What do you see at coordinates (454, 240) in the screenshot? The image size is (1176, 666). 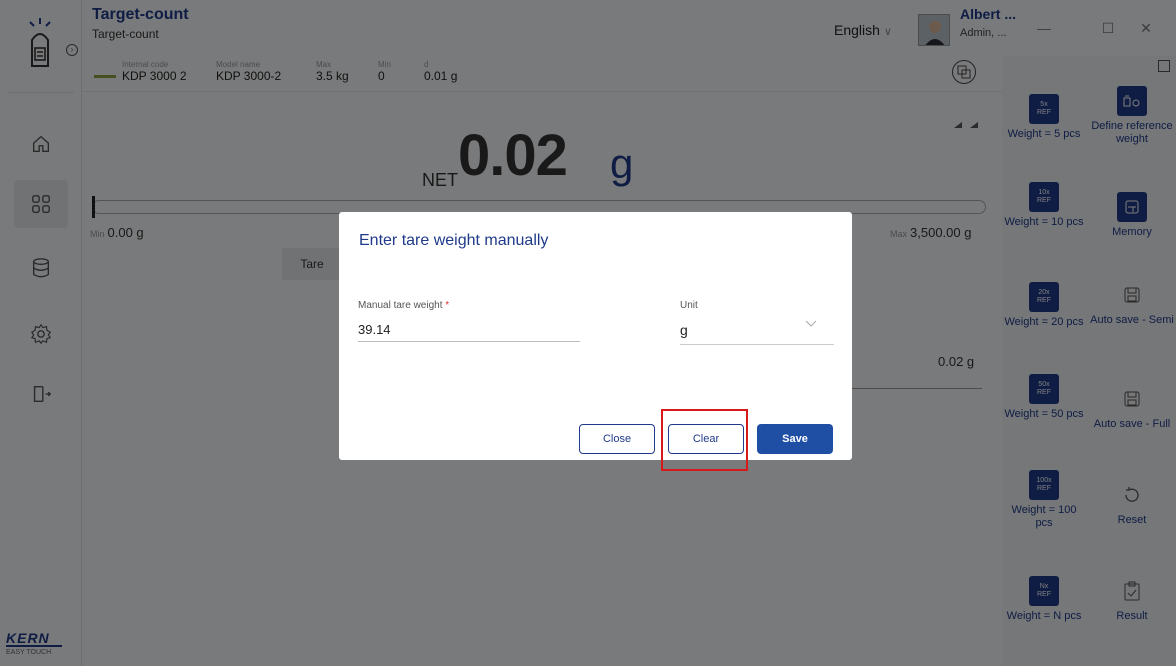 I see `dialog-title: Enter tare weight manually` at bounding box center [454, 240].